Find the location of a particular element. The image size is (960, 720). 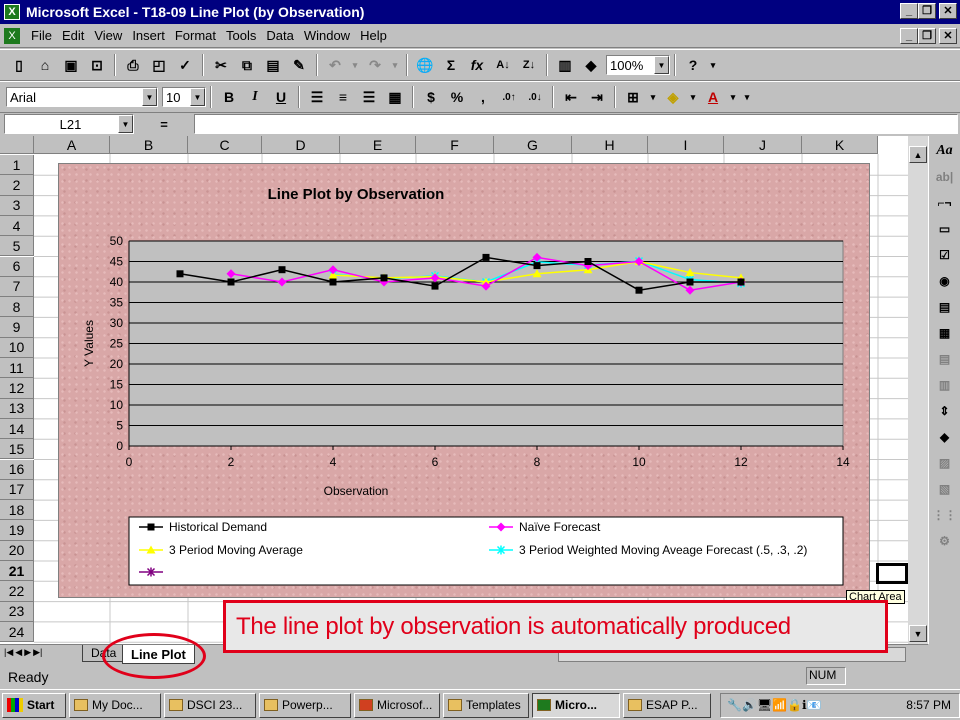

align-center-icon: ≡ is located at coordinates (343, 97).